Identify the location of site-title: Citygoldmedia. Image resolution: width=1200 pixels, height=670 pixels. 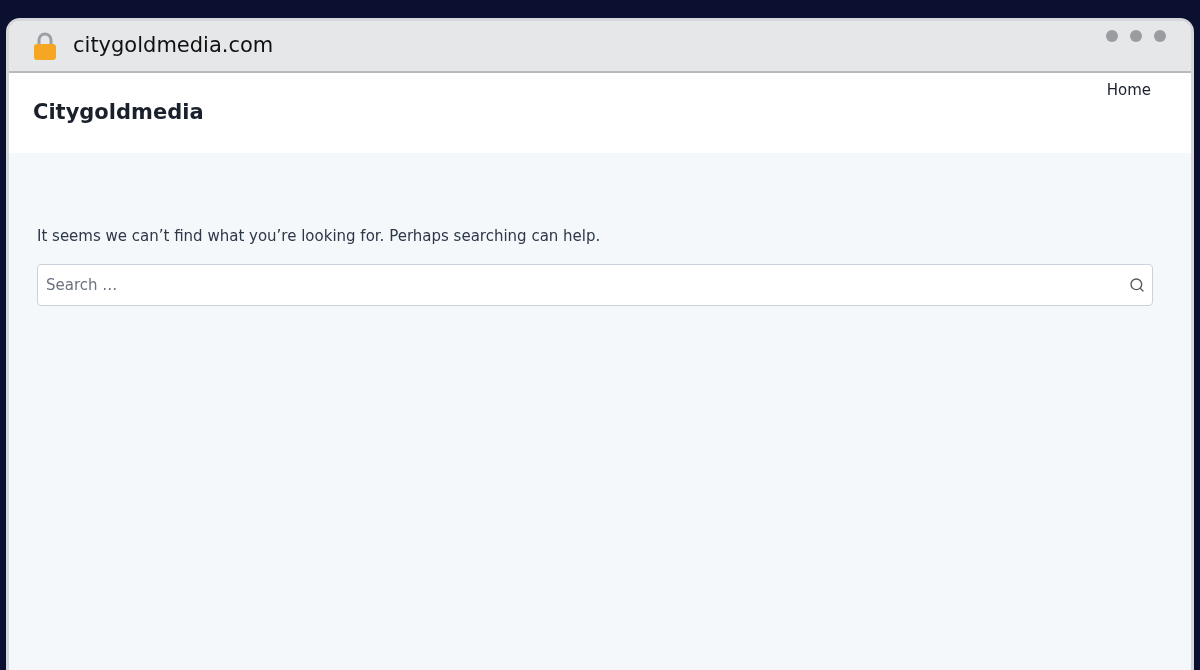
(118, 113).